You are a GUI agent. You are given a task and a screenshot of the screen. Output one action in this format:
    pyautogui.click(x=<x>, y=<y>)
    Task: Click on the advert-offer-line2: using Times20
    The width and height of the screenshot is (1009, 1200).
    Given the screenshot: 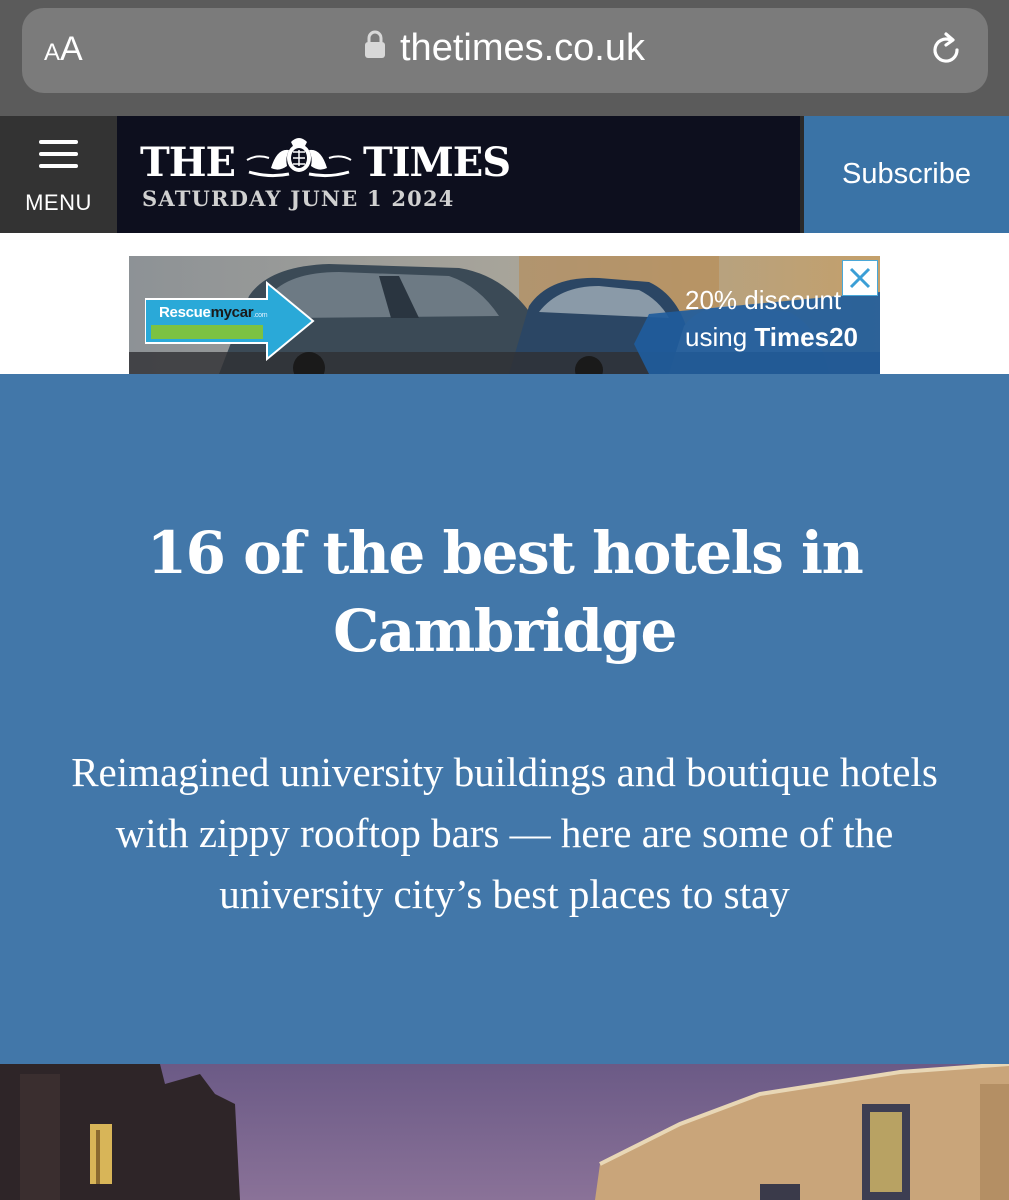 What is the action you would take?
    pyautogui.click(x=771, y=337)
    